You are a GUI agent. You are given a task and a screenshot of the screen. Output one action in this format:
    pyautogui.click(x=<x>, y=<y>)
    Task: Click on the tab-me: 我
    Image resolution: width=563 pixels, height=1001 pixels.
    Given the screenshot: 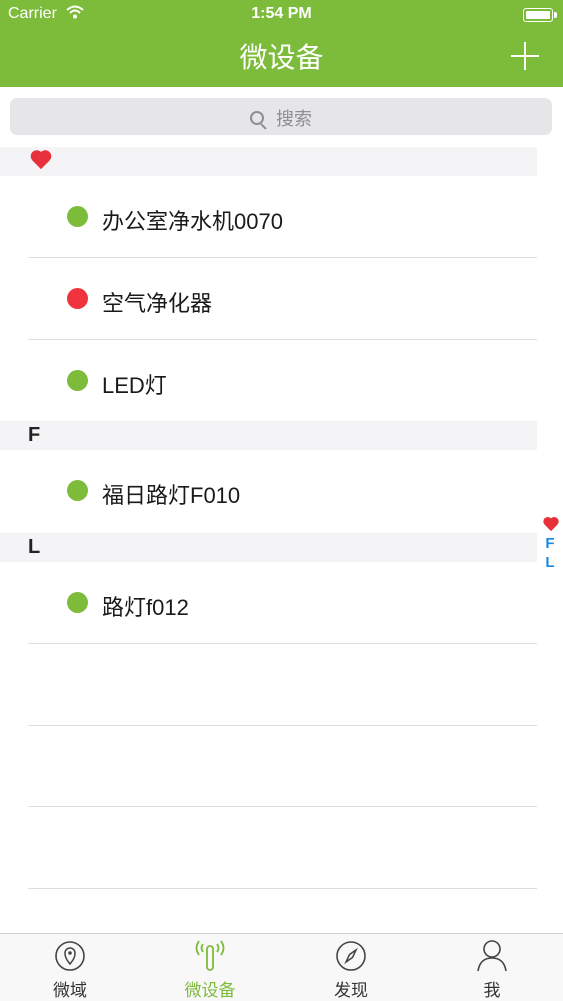 What is the action you would take?
    pyautogui.click(x=492, y=967)
    